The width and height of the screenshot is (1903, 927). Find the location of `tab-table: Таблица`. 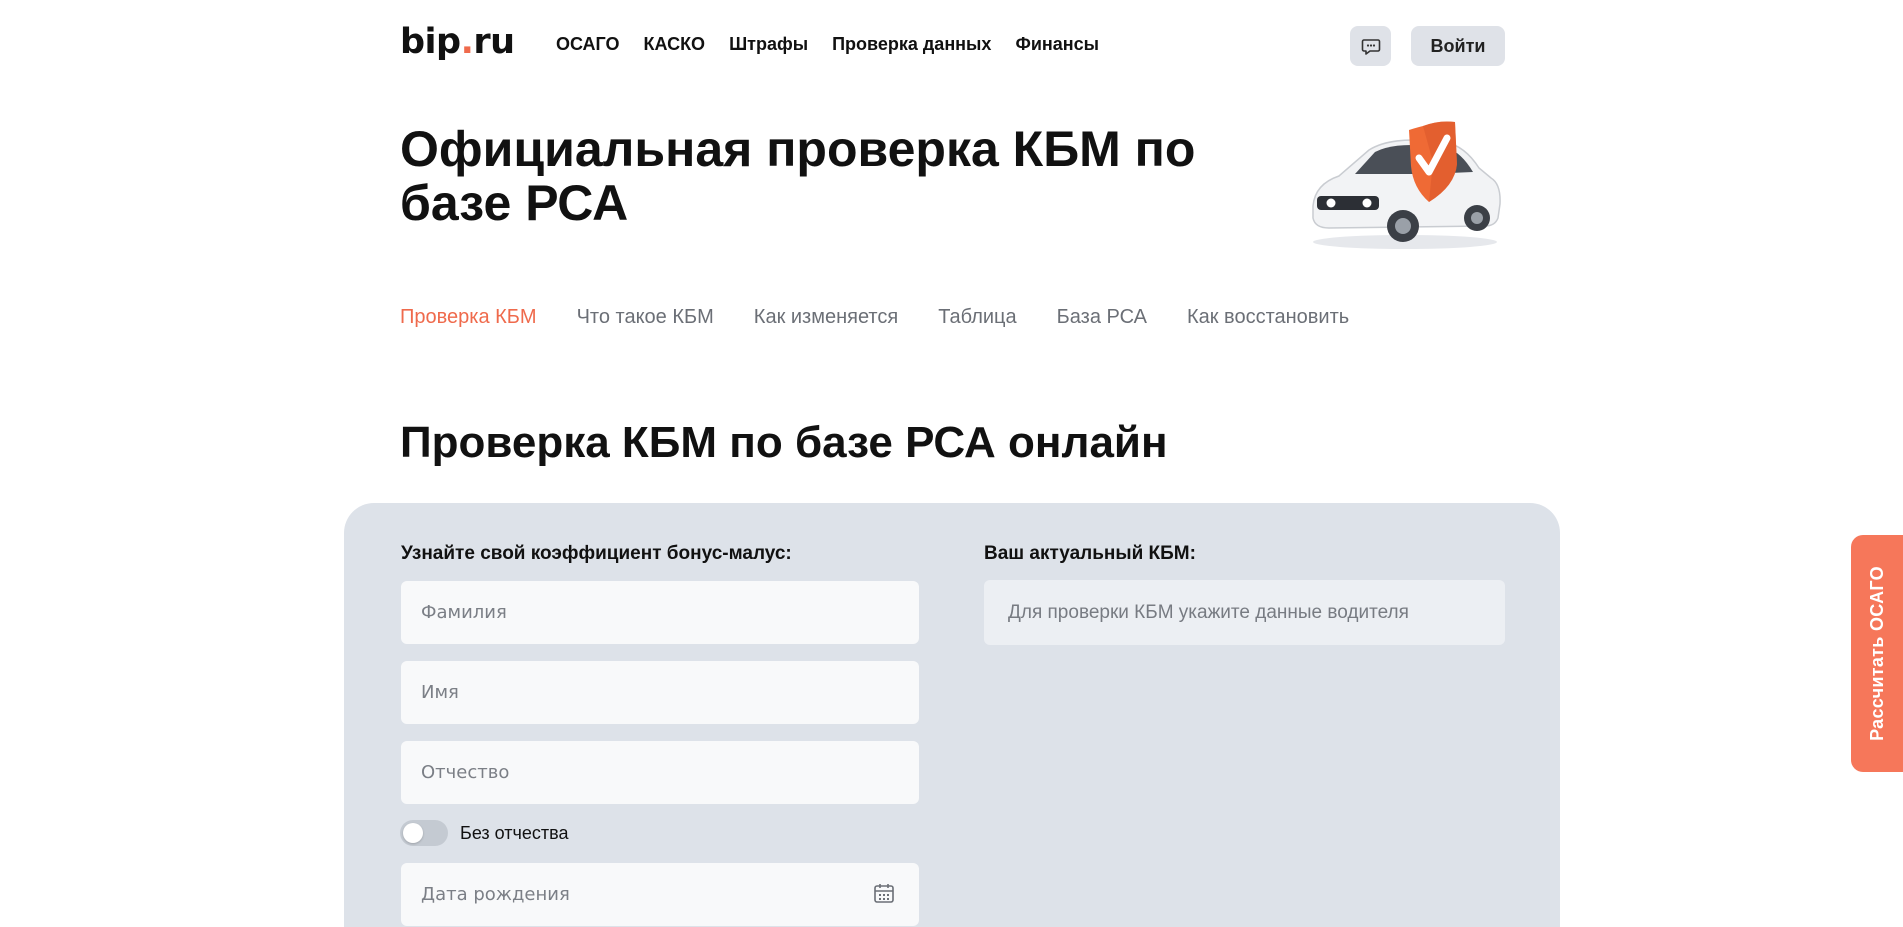

tab-table: Таблица is located at coordinates (977, 317).